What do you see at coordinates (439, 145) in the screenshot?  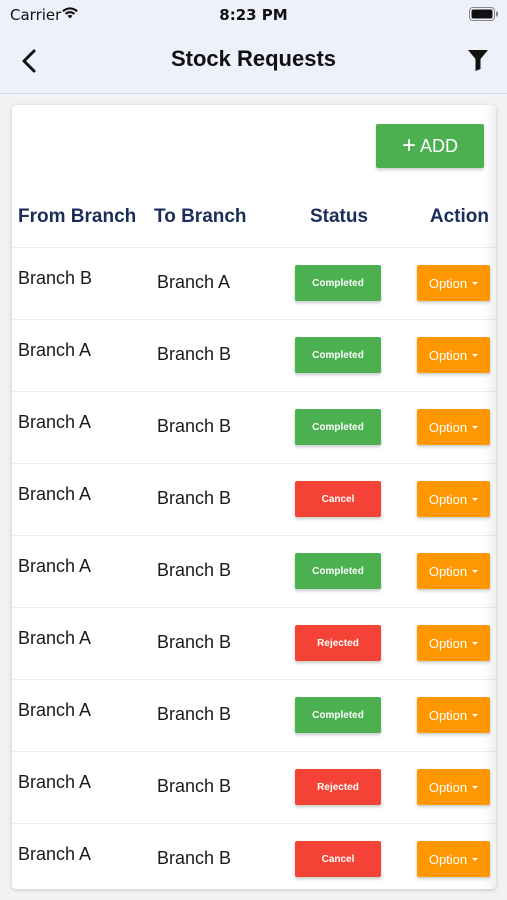 I see `add-button-label: ADD` at bounding box center [439, 145].